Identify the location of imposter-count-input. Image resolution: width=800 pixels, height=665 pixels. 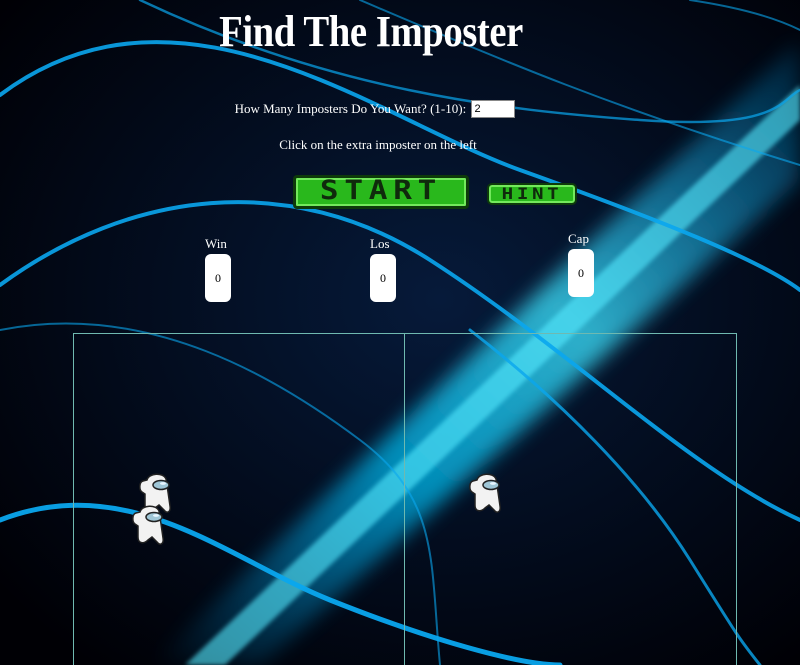
(493, 109).